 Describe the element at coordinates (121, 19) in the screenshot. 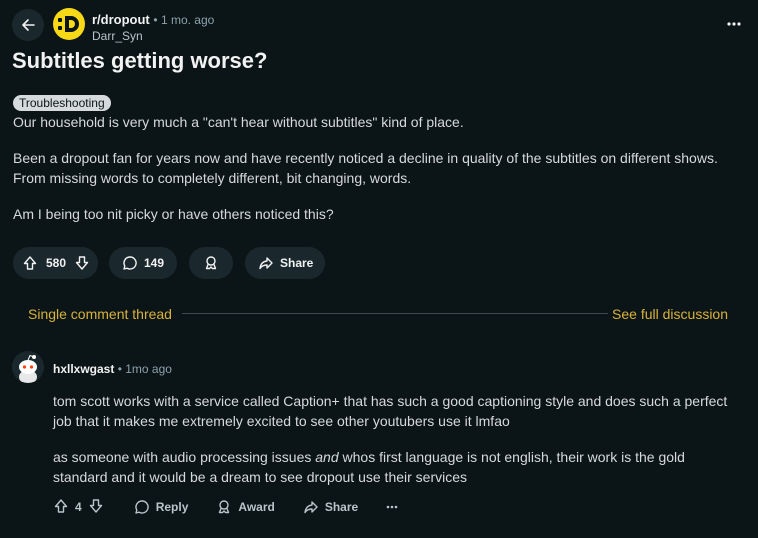

I see `subreddit-link: r/dropout` at that location.